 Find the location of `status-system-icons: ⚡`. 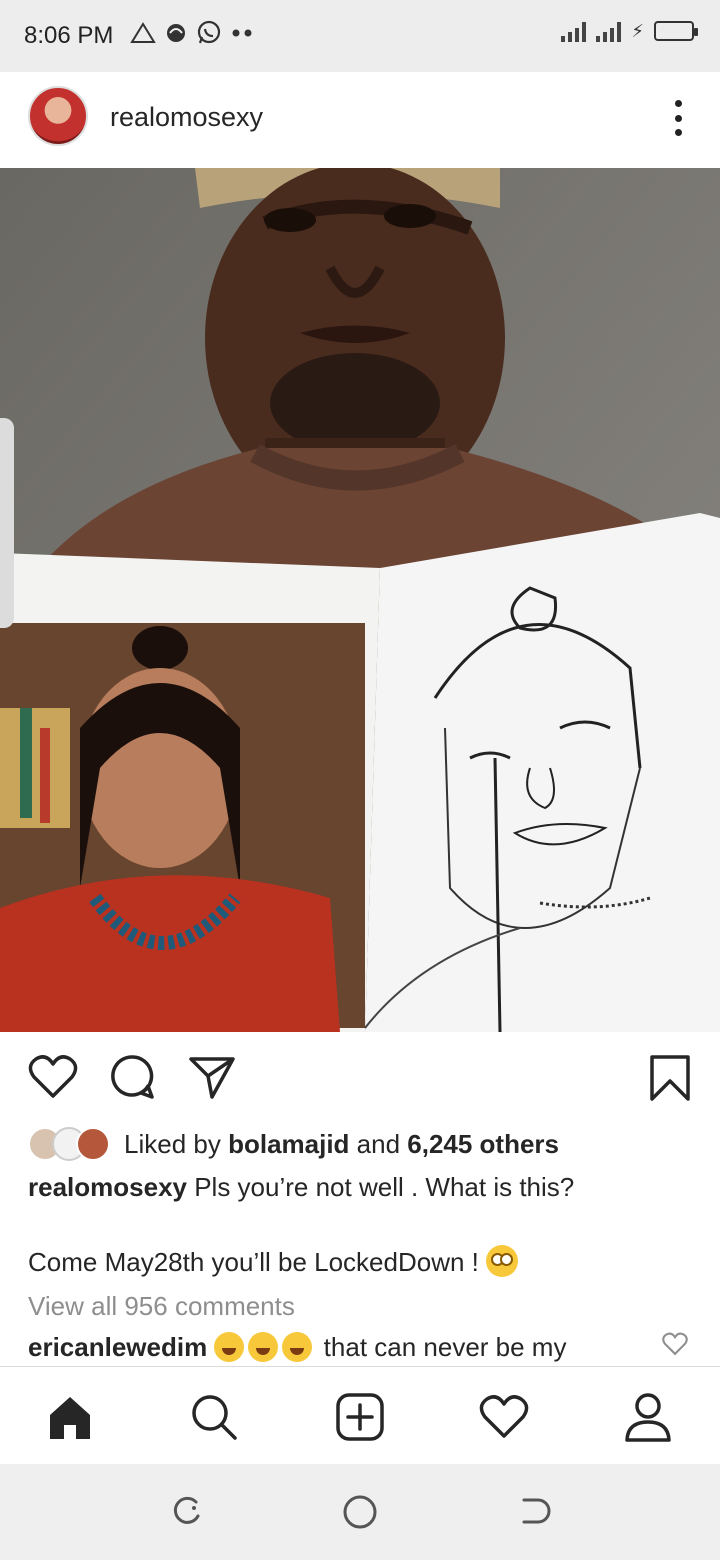

status-system-icons: ⚡ is located at coordinates (629, 31).